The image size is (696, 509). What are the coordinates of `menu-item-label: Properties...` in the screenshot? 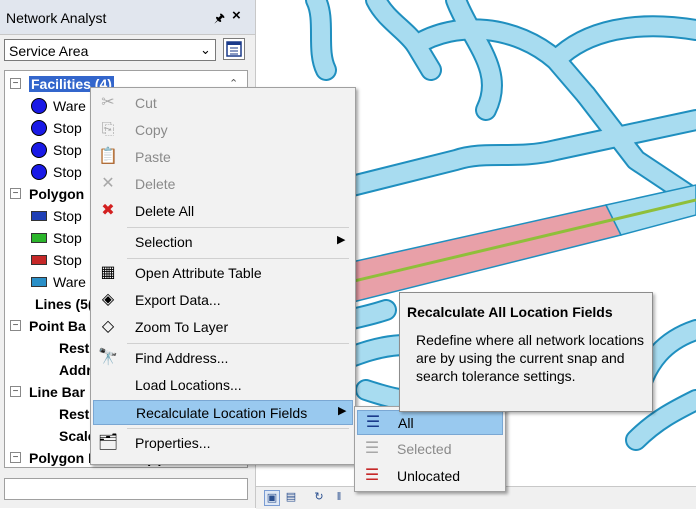 It's located at (173, 443).